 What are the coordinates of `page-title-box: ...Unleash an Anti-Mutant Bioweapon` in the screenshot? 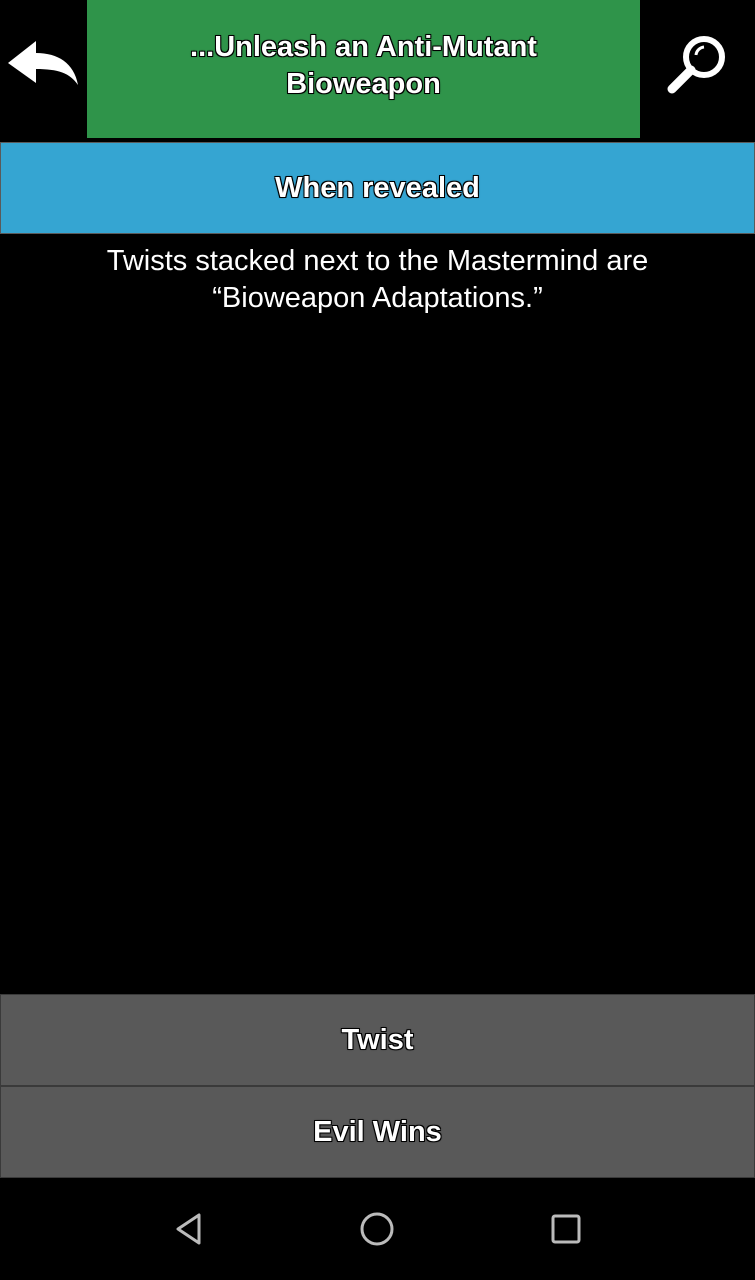 It's located at (363, 69).